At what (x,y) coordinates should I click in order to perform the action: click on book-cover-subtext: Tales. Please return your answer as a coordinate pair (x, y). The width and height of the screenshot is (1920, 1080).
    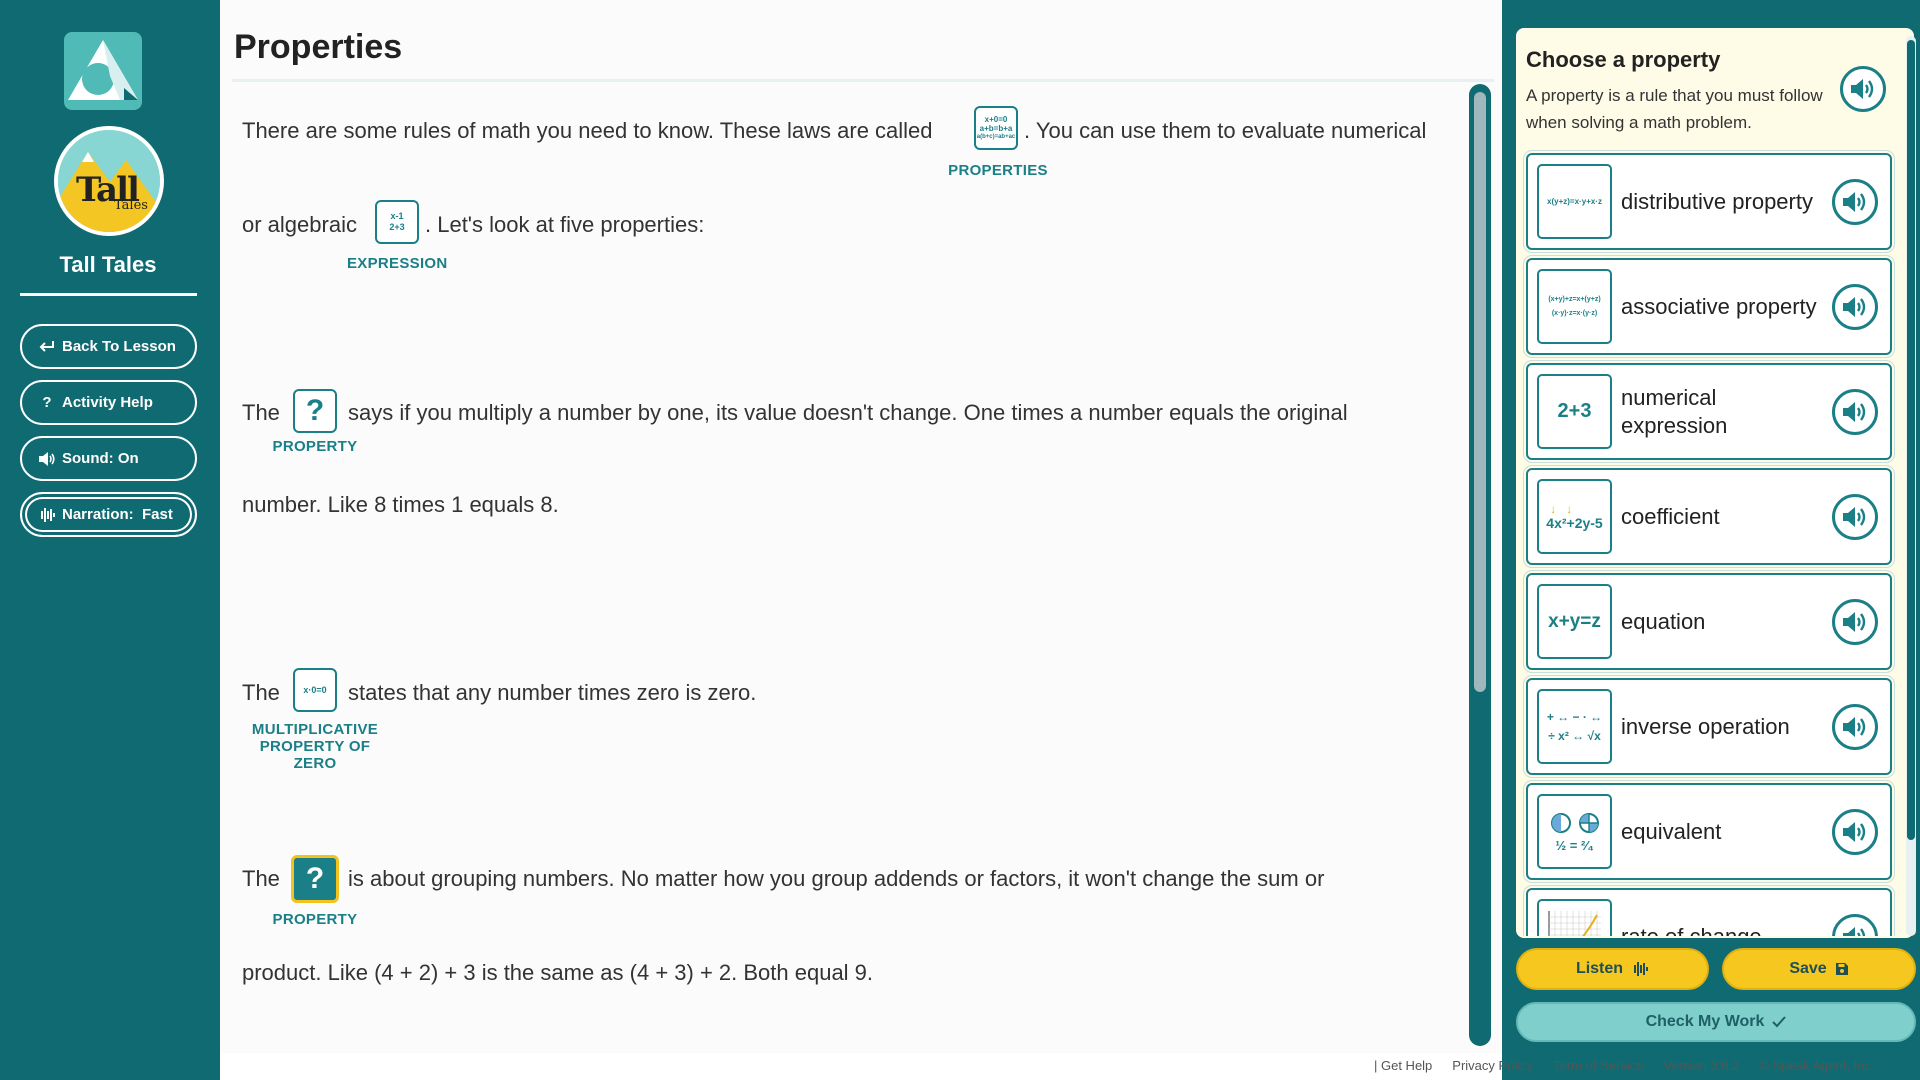
    Looking at the image, I should click on (131, 205).